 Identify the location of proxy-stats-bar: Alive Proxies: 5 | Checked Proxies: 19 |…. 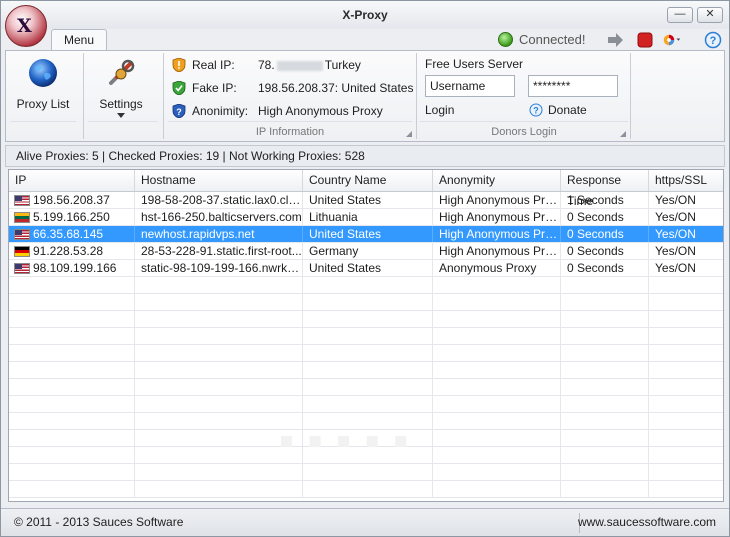
(365, 156).